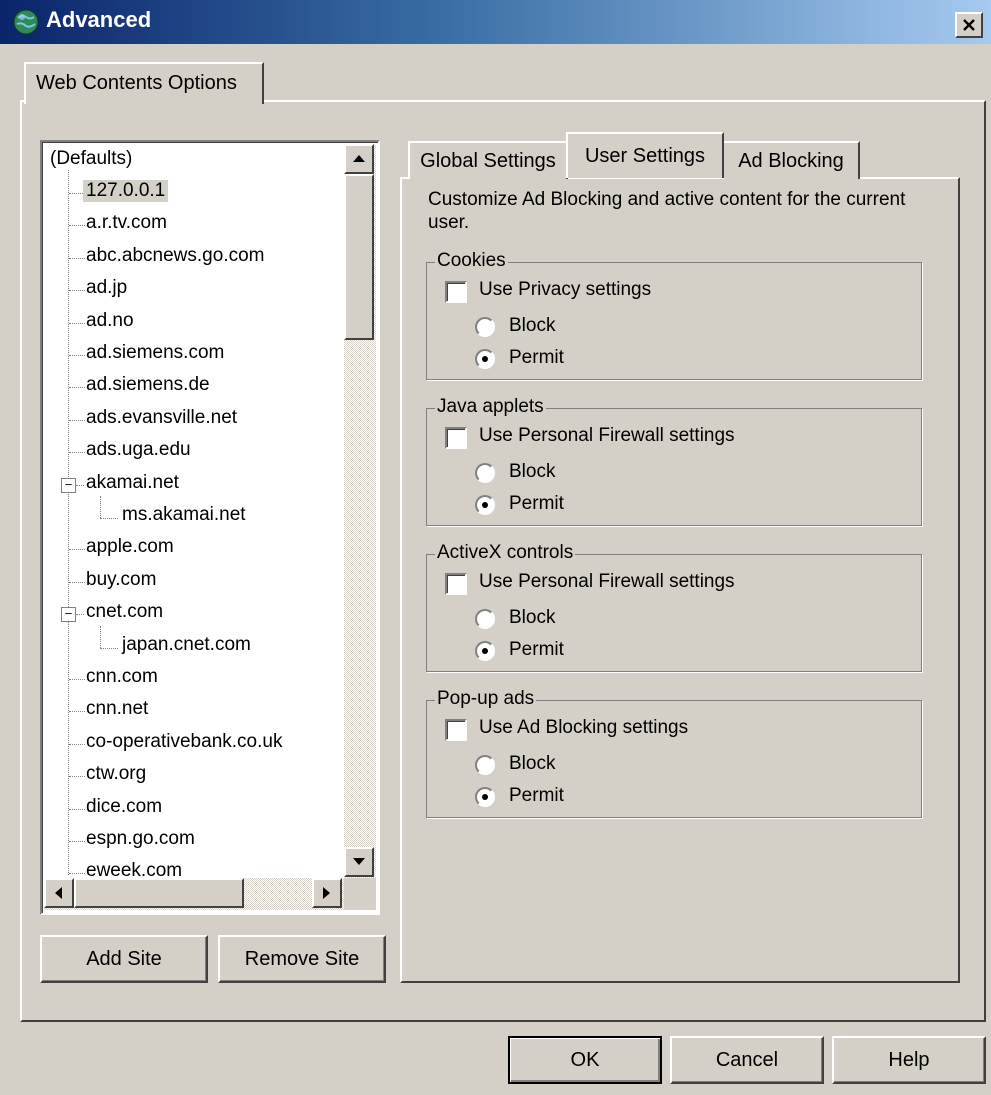 Image resolution: width=991 pixels, height=1095 pixels. What do you see at coordinates (175, 256) in the screenshot?
I see `tree-item: abc.abcnews.go.com` at bounding box center [175, 256].